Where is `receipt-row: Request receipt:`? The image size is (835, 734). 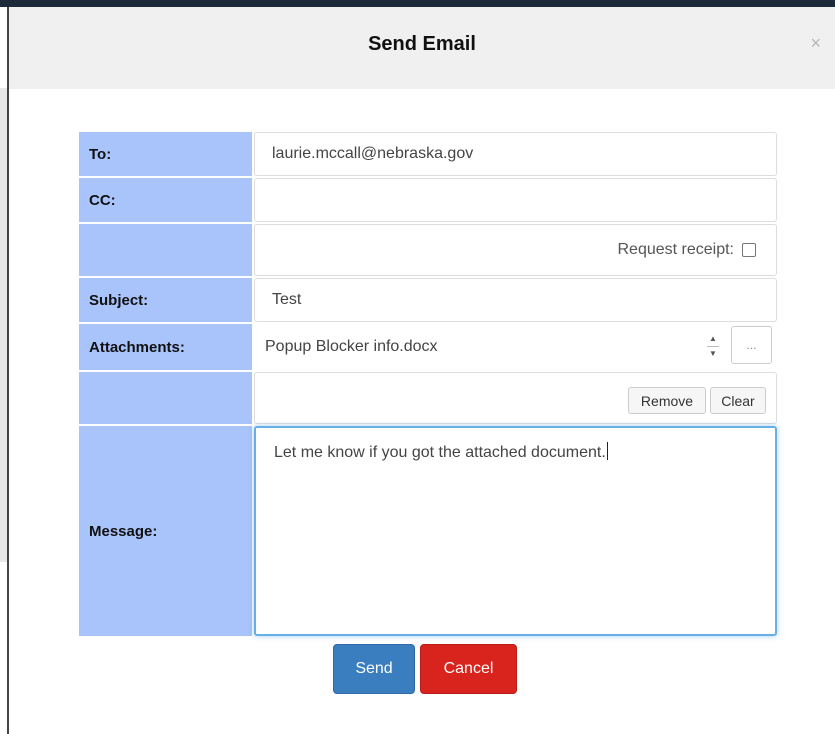 receipt-row: Request receipt: is located at coordinates (428, 250).